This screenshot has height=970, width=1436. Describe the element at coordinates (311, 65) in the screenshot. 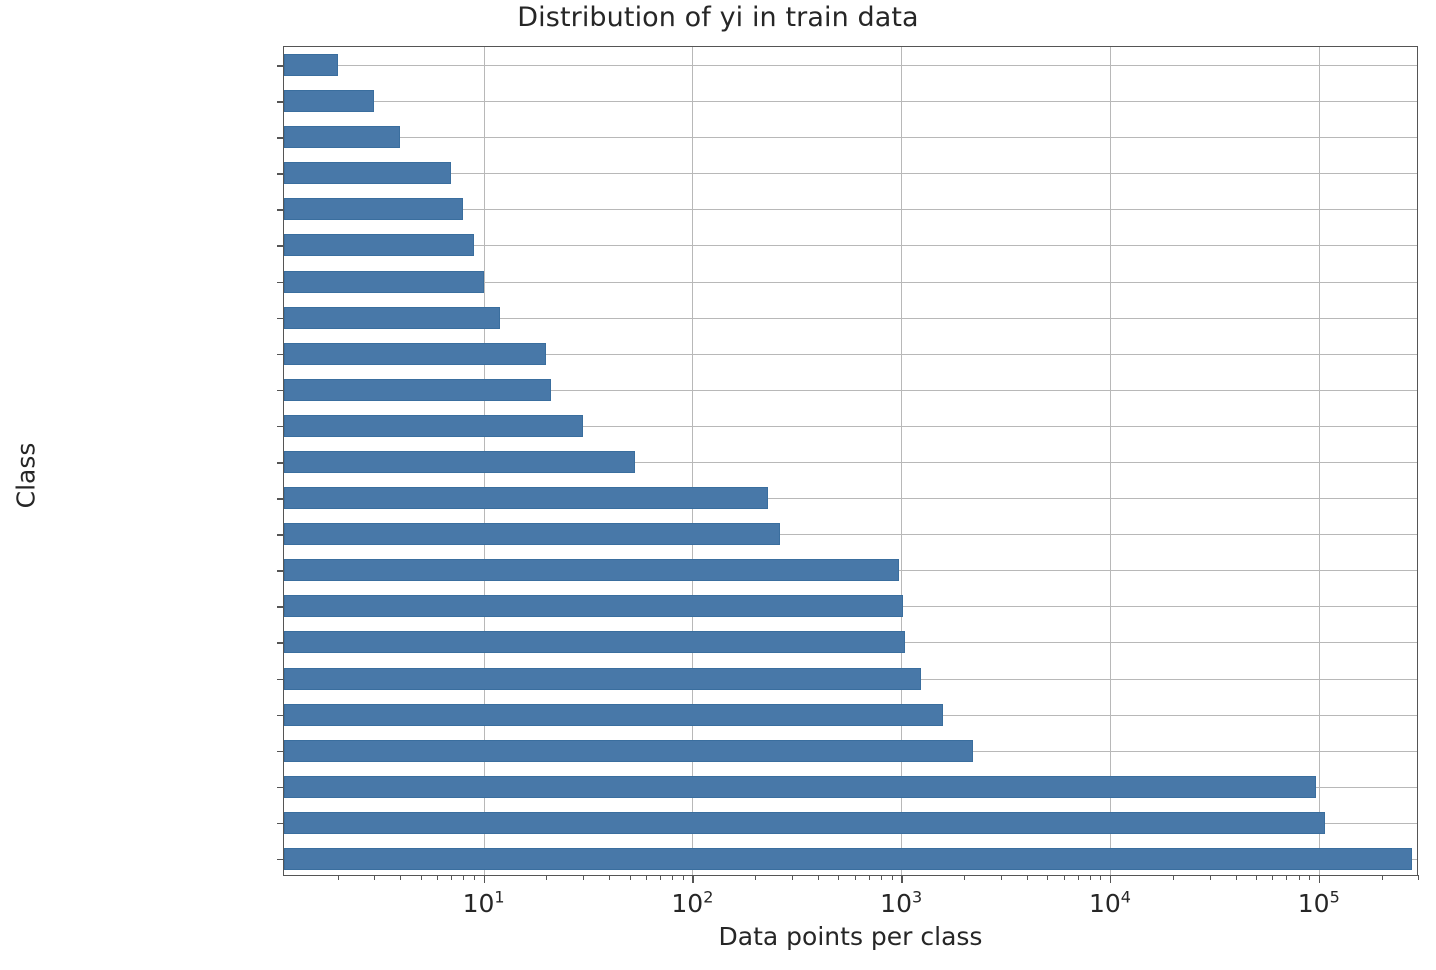

I see `bar-spy` at that location.